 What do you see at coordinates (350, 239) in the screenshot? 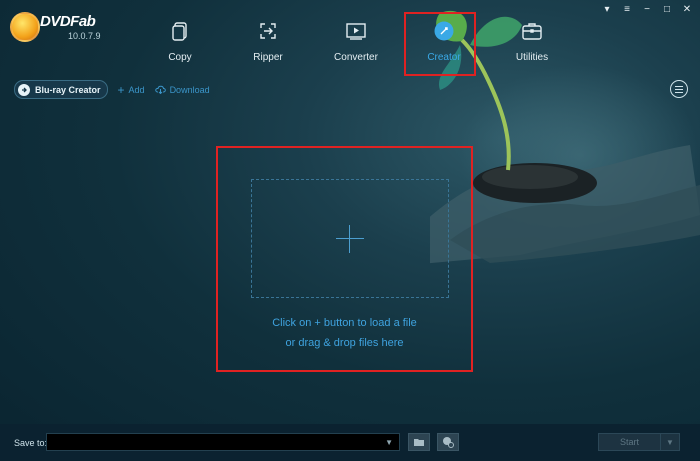
I see `add-file-plus-icon` at bounding box center [350, 239].